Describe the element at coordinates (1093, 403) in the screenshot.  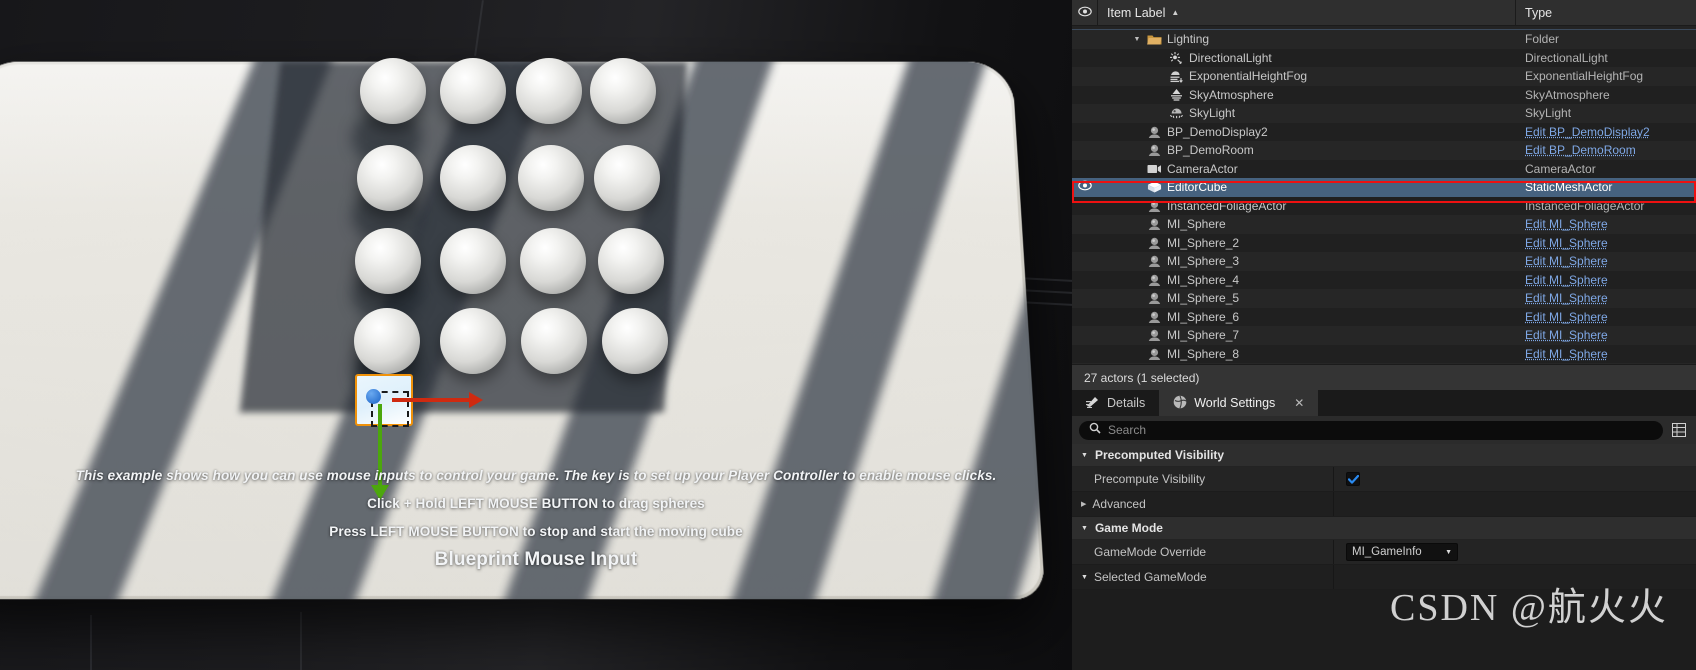
I see `details-icon` at that location.